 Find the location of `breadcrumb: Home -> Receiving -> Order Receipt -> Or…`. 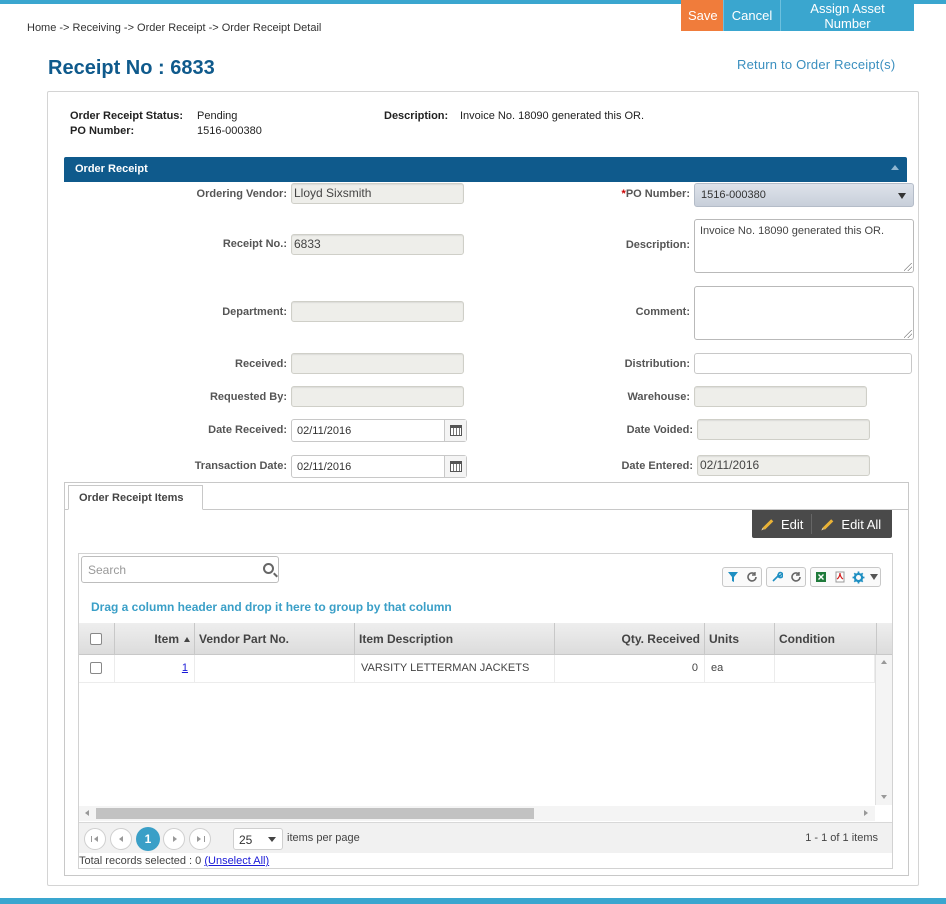

breadcrumb: Home -> Receiving -> Order Receipt -> Or… is located at coordinates (174, 28).